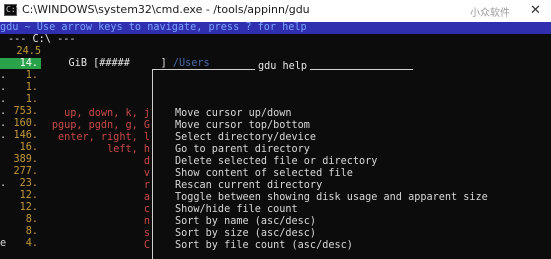 The width and height of the screenshot is (551, 259). What do you see at coordinates (77, 63) in the screenshot?
I see `header-unit: GiB` at bounding box center [77, 63].